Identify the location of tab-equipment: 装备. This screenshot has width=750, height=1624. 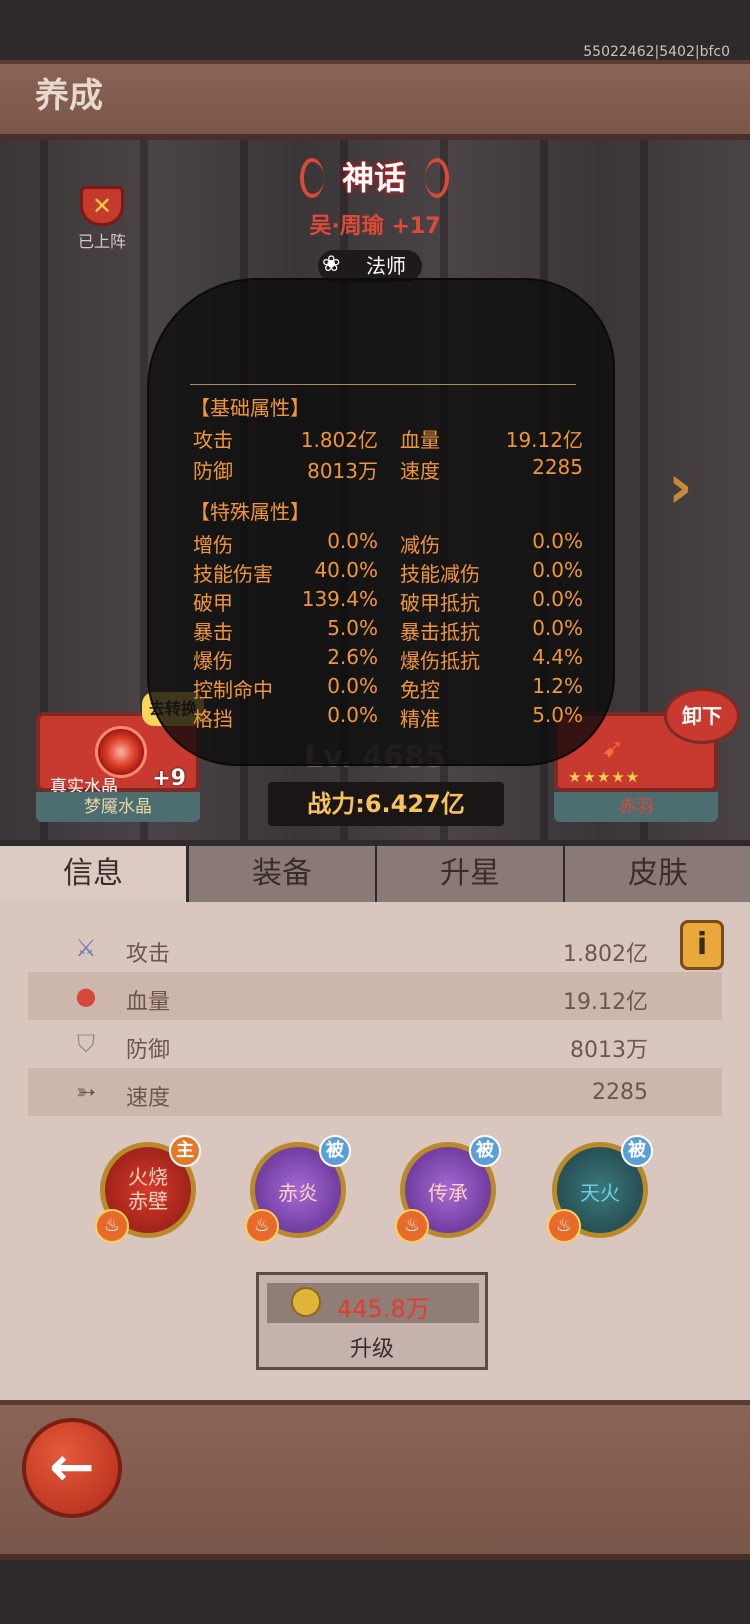
(282, 874).